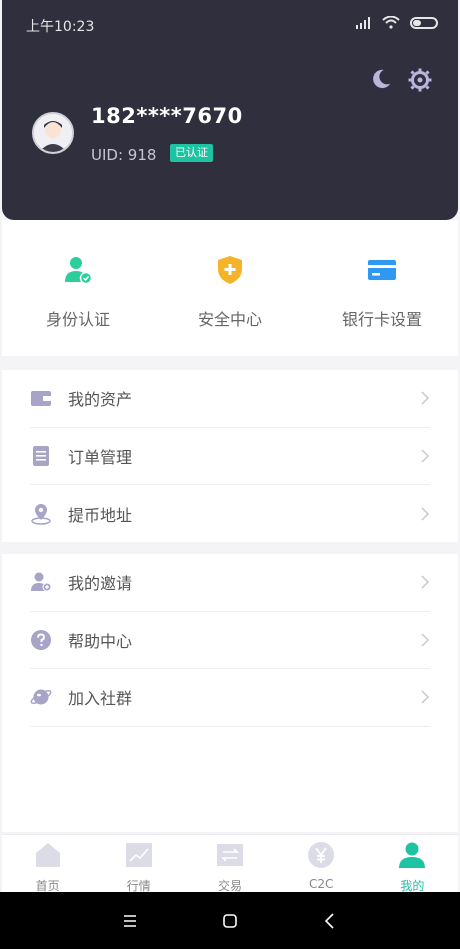  Describe the element at coordinates (391, 22) in the screenshot. I see `wifi-icon` at that location.